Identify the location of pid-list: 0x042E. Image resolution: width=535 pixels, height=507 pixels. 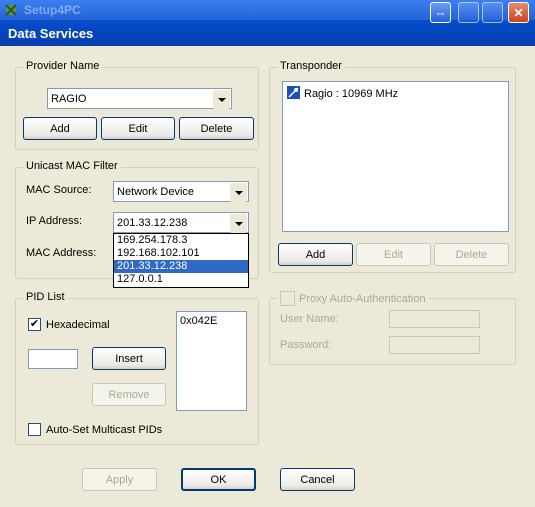
(211, 361).